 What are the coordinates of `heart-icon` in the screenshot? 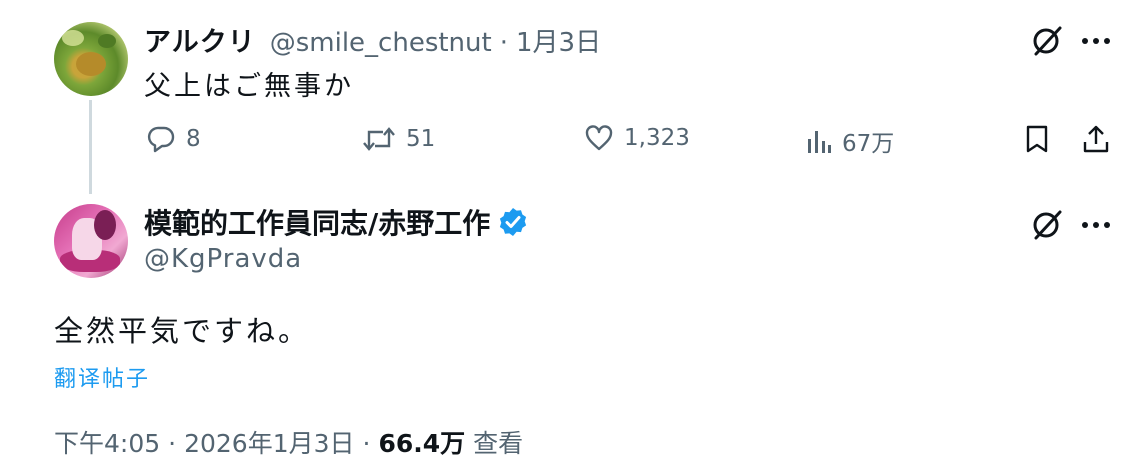 It's located at (599, 138).